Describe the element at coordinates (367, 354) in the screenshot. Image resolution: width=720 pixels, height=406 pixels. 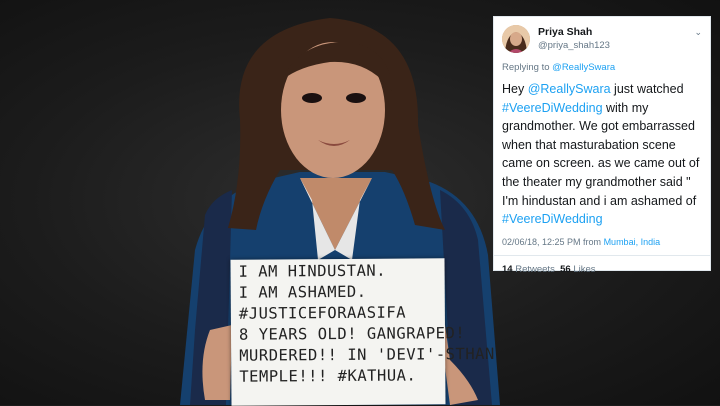
I see `sign-line: MURDERED!! IN 'DEVI'-STHAN` at that location.